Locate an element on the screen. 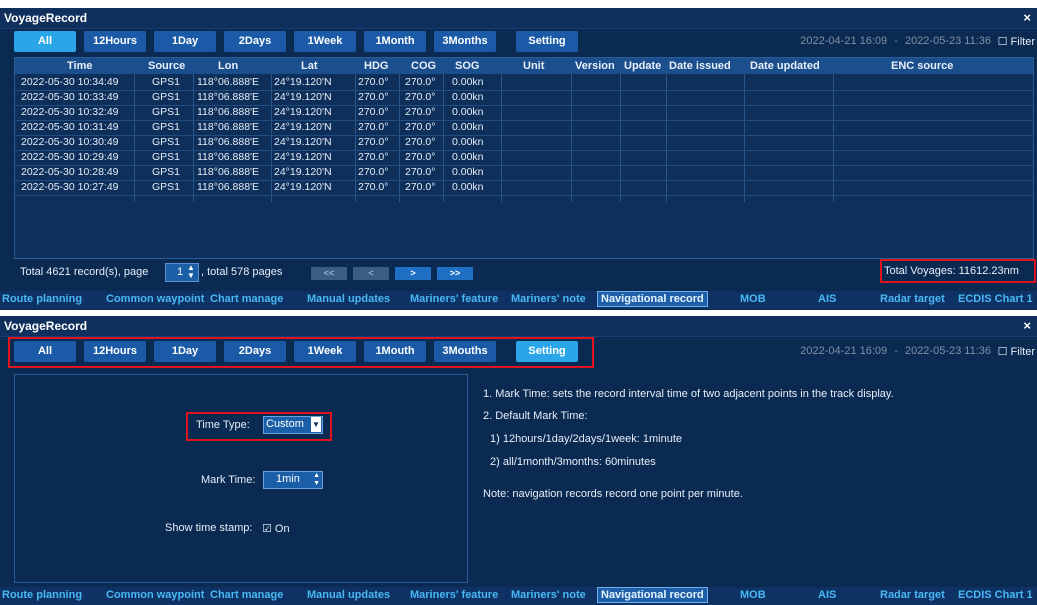 Image resolution: width=1037 pixels, height=605 pixels. col-enc-source: ENC source is located at coordinates (922, 66).